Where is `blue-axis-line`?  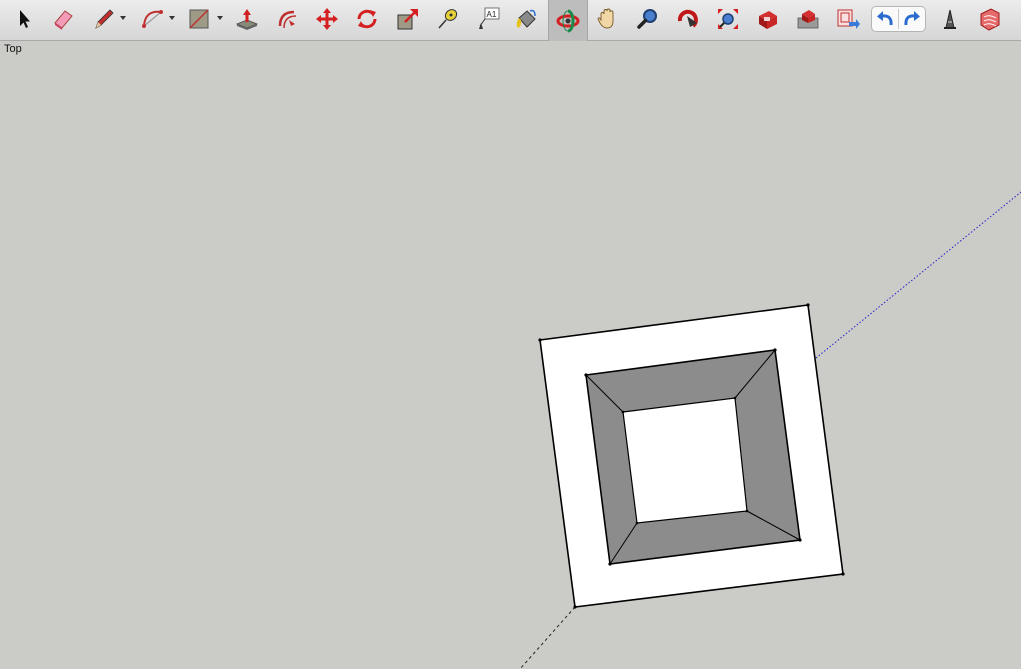 blue-axis-line is located at coordinates (918, 275).